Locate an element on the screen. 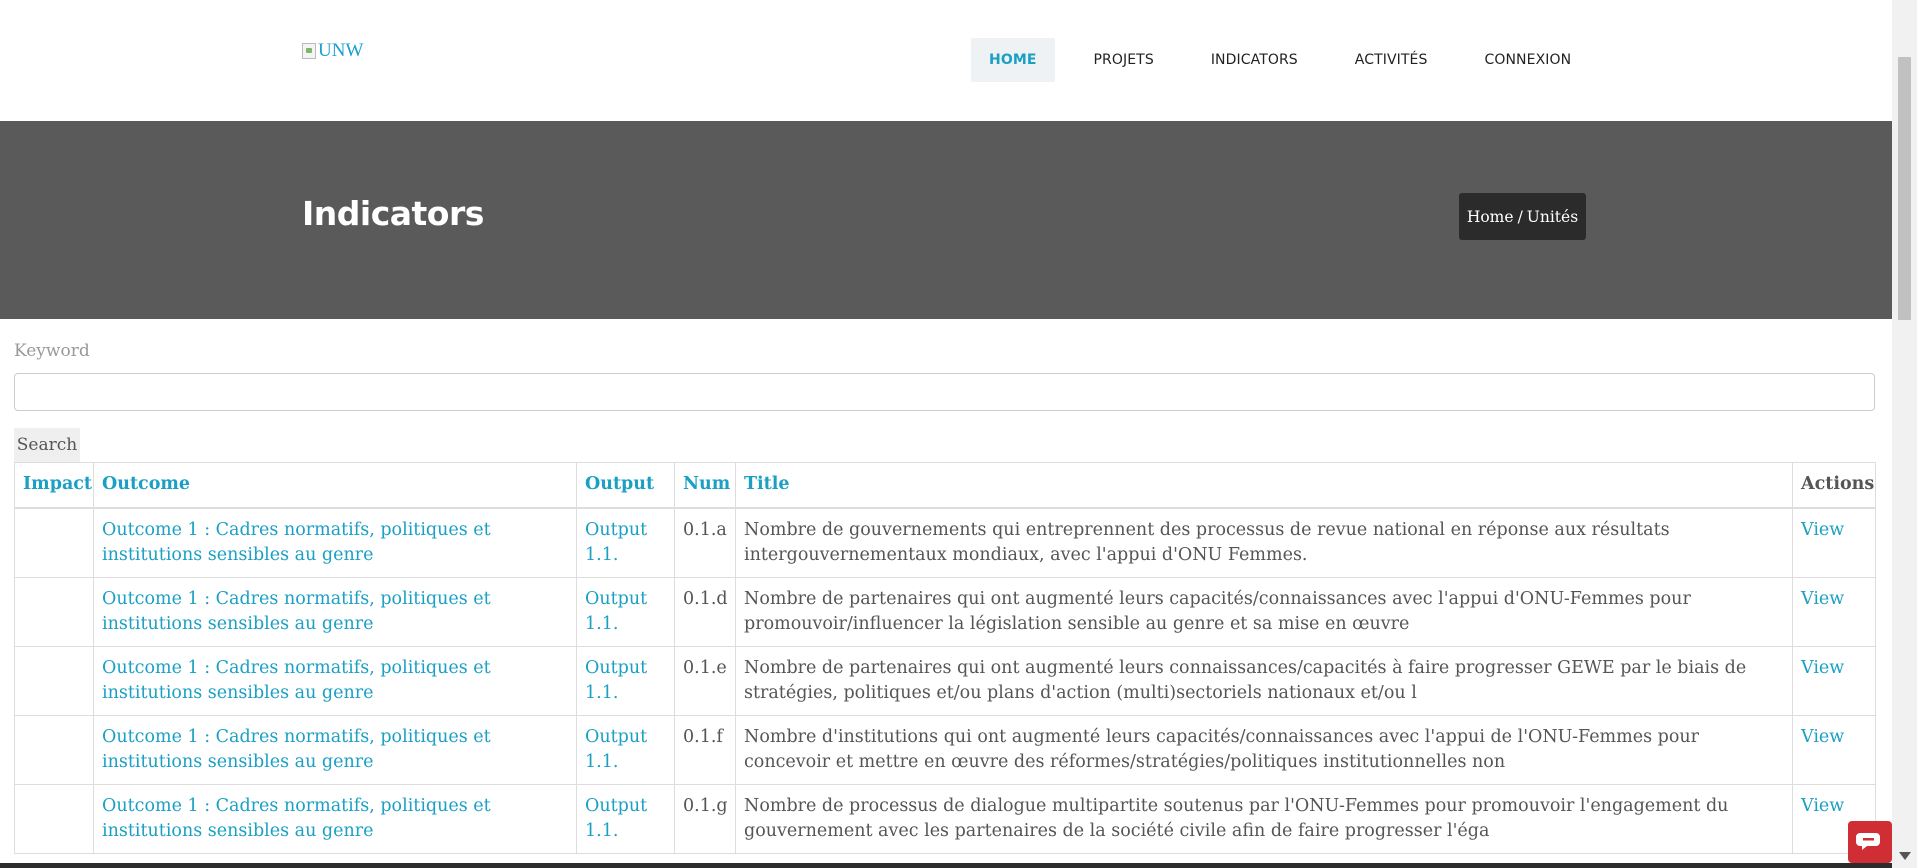 The height and width of the screenshot is (868, 1917). keyword-input is located at coordinates (944, 392).